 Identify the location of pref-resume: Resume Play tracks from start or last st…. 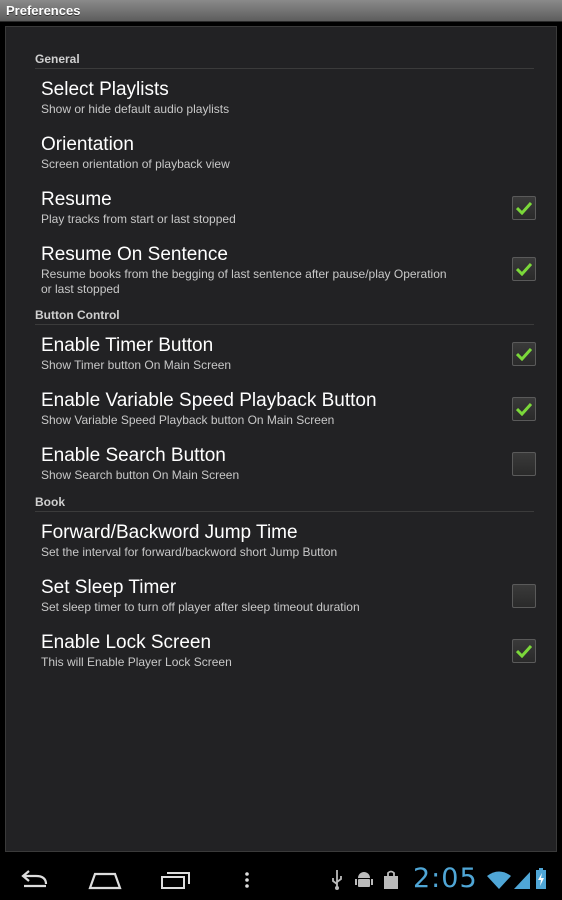
(288, 208).